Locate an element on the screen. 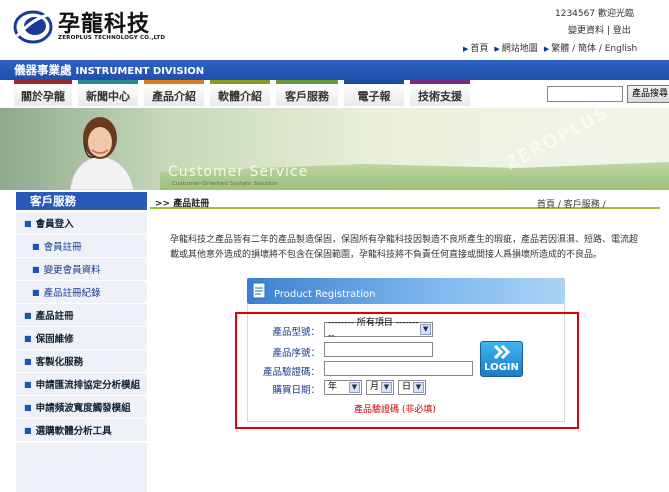 The width and height of the screenshot is (669, 492). sidebar-item-4: ■ 產品註冊 is located at coordinates (81, 315).